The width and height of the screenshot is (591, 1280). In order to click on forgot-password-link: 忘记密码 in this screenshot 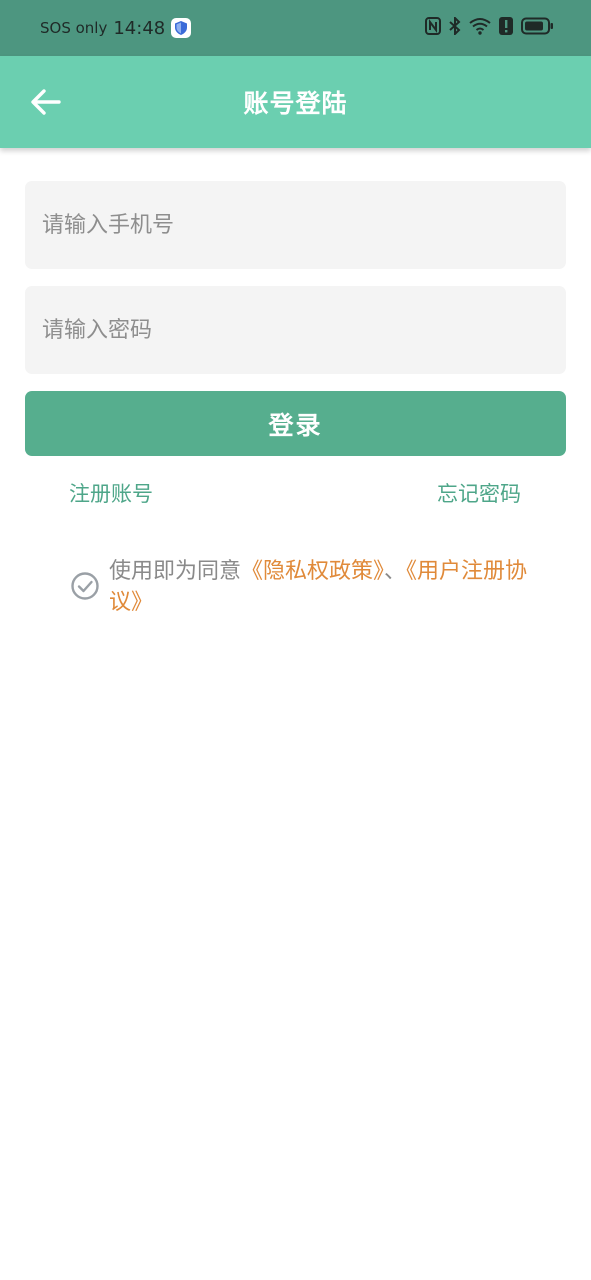, I will do `click(479, 493)`.